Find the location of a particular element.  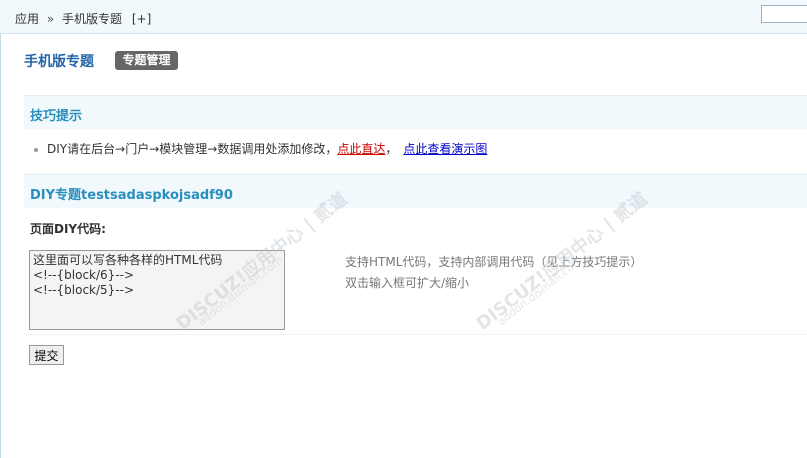

search-input is located at coordinates (784, 14).